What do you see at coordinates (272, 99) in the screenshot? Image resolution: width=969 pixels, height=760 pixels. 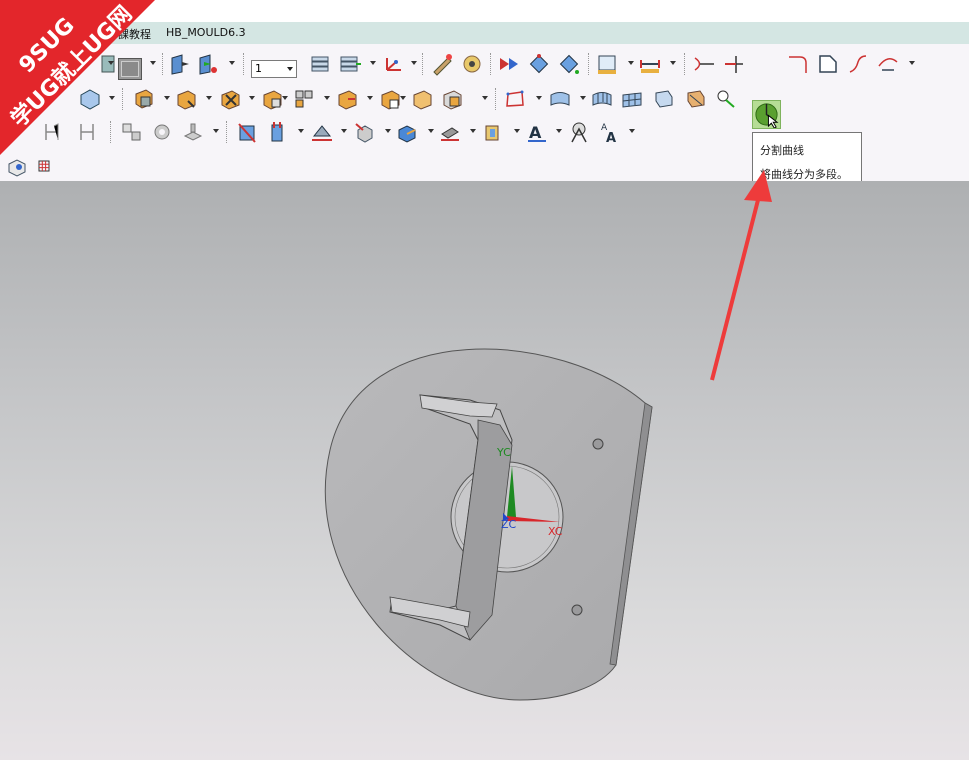 I see `copy-face-icon` at bounding box center [272, 99].